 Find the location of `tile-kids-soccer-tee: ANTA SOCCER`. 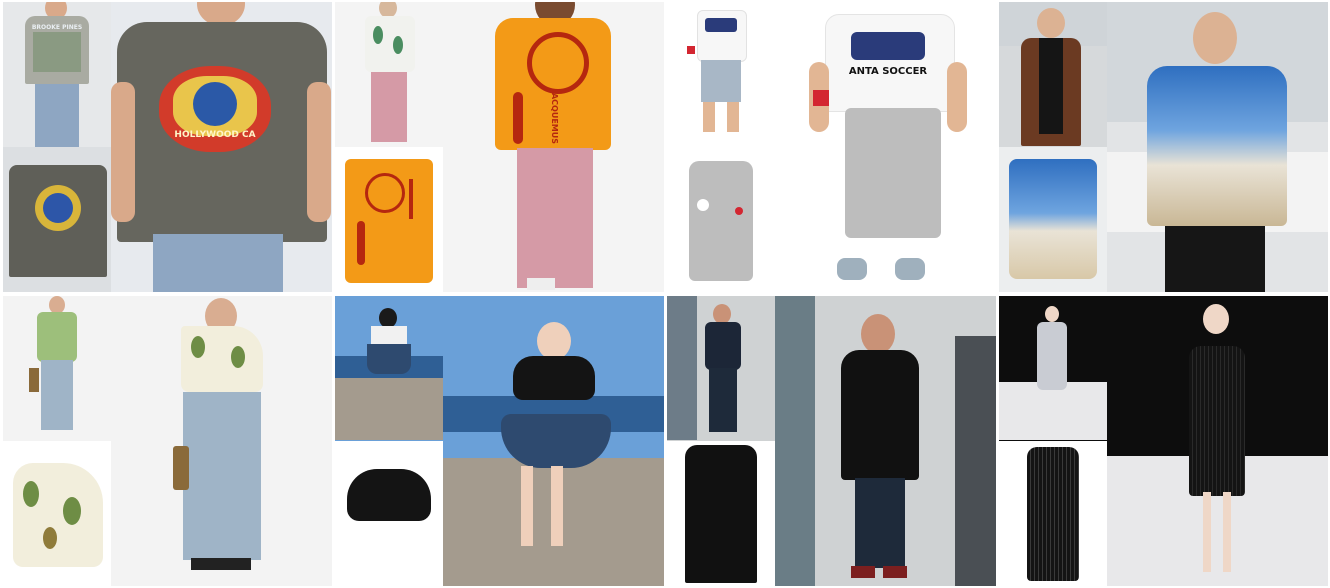

tile-kids-soccer-tee: ANTA SOCCER is located at coordinates (831, 147).